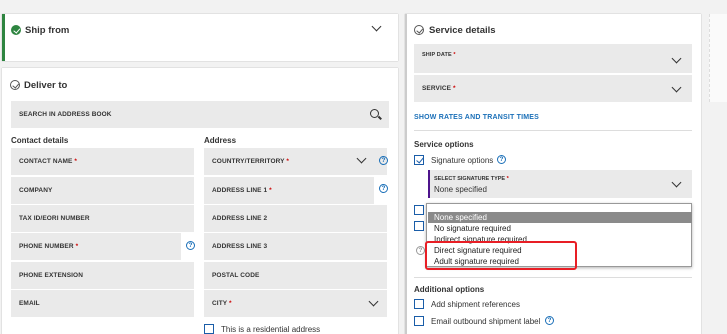 This screenshot has width=727, height=334. I want to click on address-info-icon: ?, so click(383, 188).